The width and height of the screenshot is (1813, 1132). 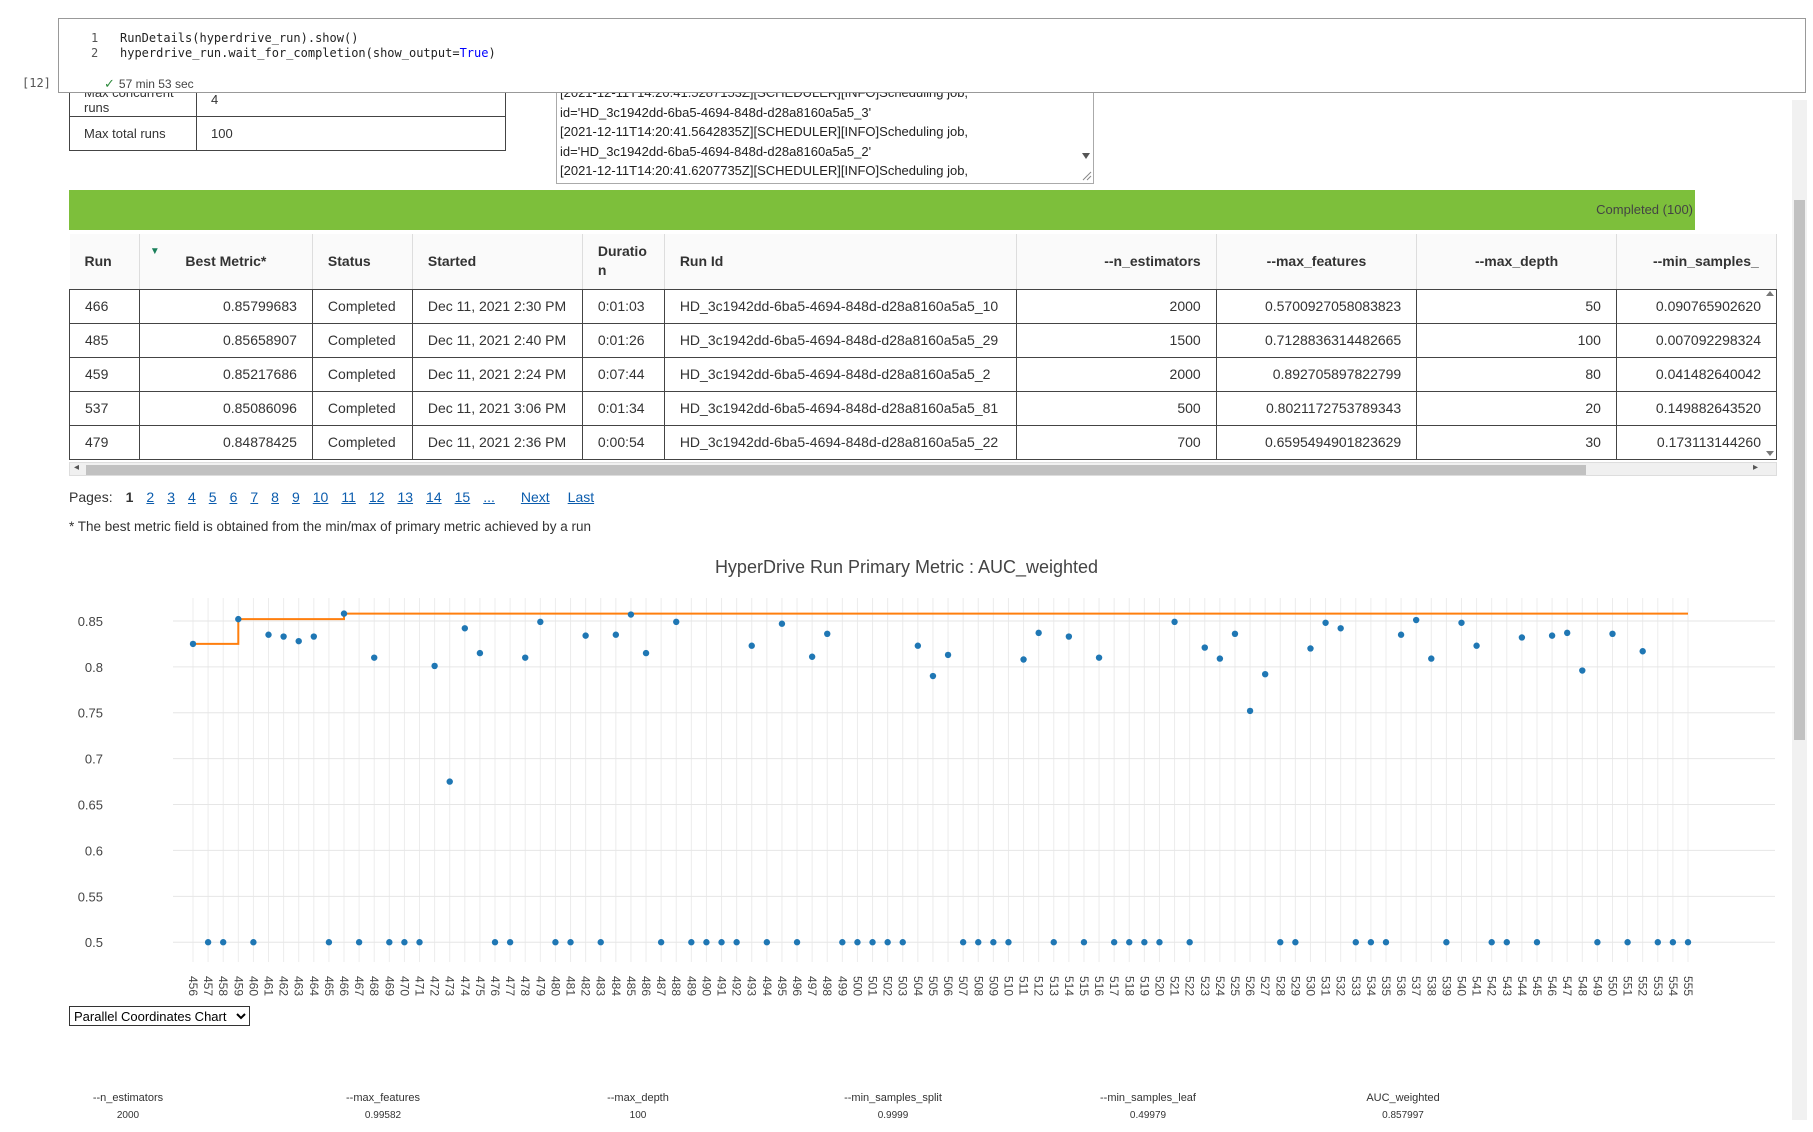 What do you see at coordinates (150, 497) in the screenshot?
I see `pager-page-link: 2` at bounding box center [150, 497].